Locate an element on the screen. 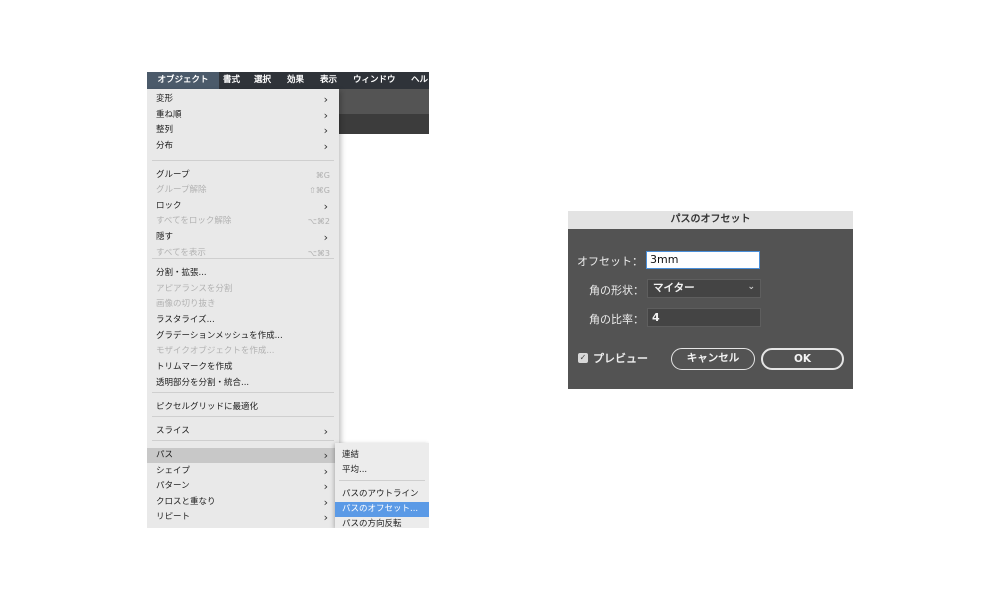  menu-item: 重ね順 › is located at coordinates (243, 115).